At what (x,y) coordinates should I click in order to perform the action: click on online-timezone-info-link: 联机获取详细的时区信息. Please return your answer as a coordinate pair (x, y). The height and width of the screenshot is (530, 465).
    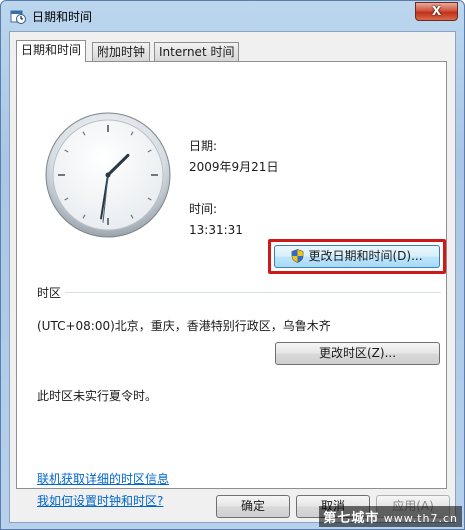
    Looking at the image, I should click on (103, 478).